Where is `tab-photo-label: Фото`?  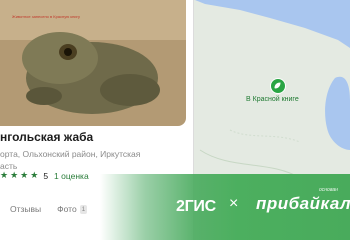
tab-photo-label: Фото is located at coordinates (67, 209).